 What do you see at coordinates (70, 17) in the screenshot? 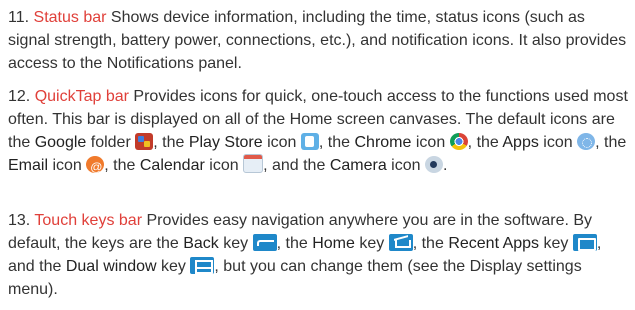
I see `term-status-bar: Status bar` at bounding box center [70, 17].